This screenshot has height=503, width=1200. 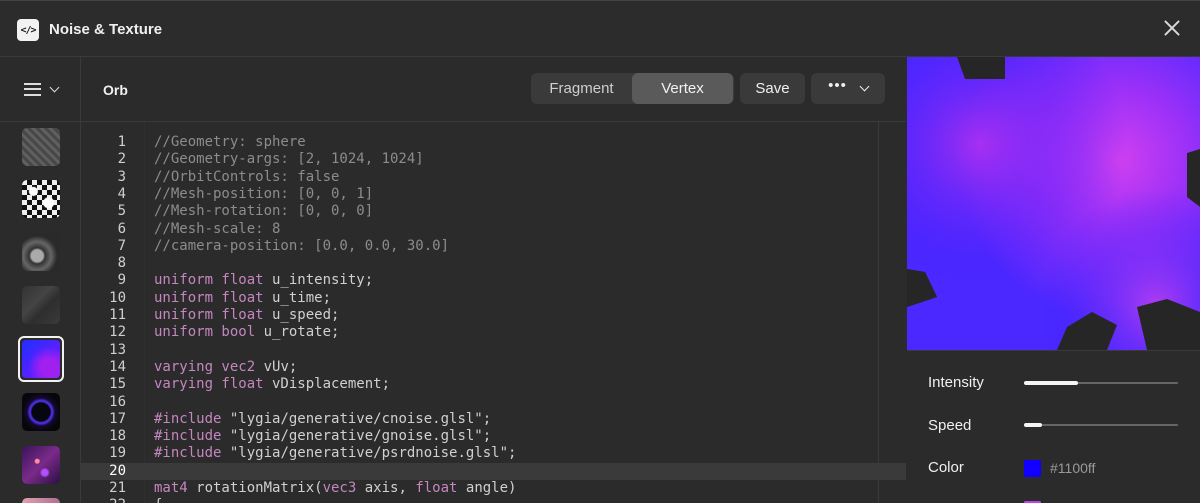 I want to click on line-number: 10, so click(x=117, y=297).